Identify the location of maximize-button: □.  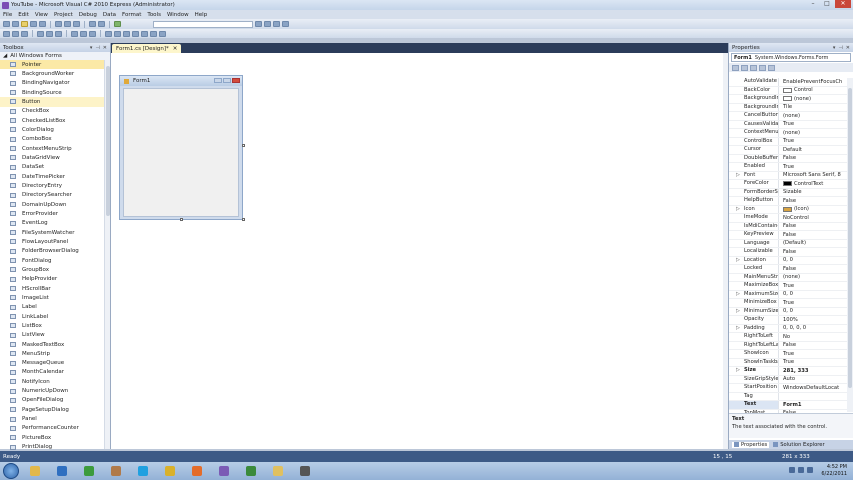
(827, 4).